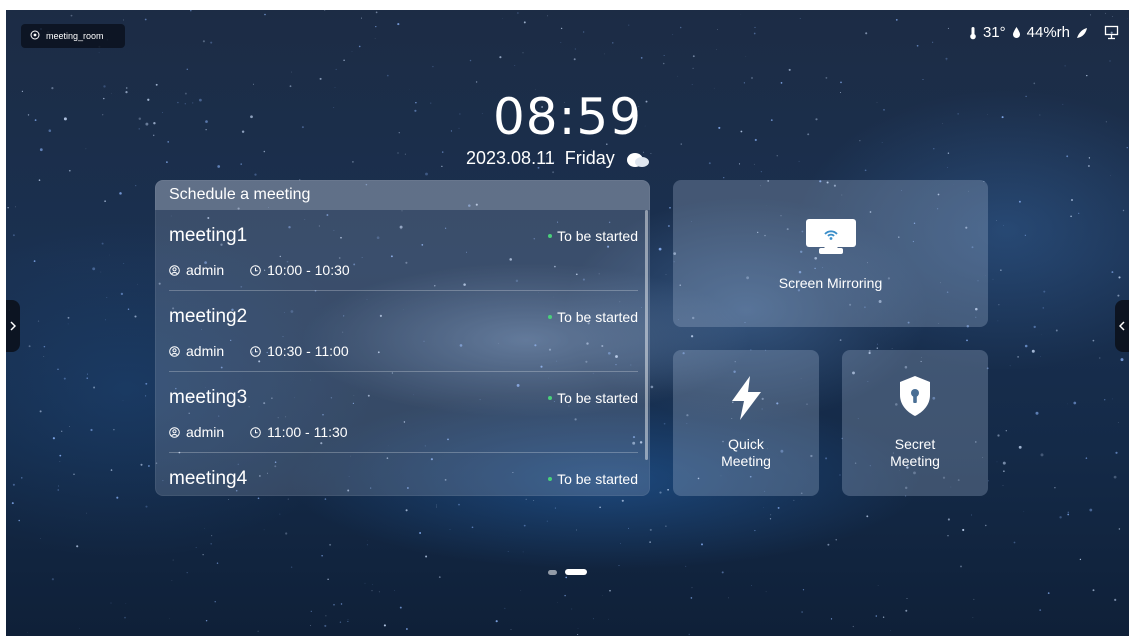  What do you see at coordinates (13, 326) in the screenshot?
I see `left-drawer-tab` at bounding box center [13, 326].